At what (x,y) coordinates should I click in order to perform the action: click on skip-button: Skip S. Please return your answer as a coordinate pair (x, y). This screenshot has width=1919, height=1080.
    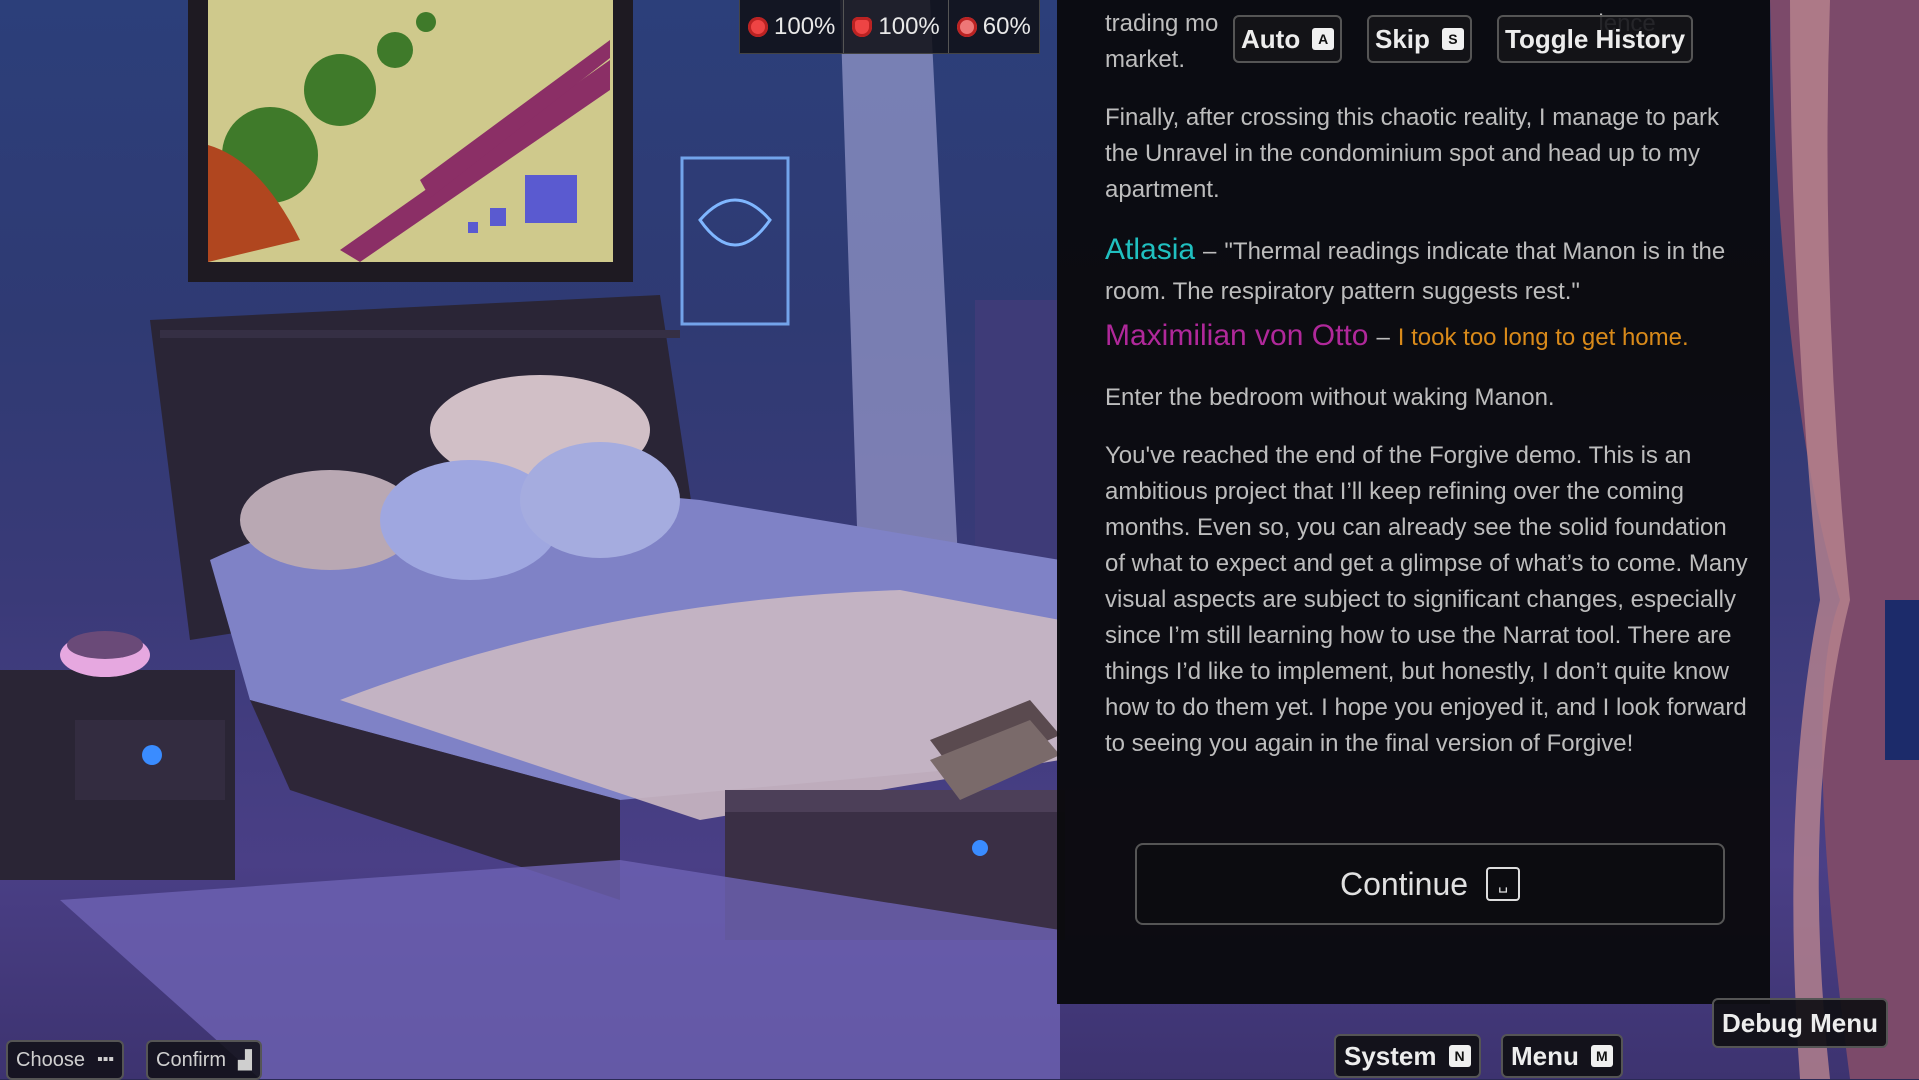
    Looking at the image, I should click on (1419, 39).